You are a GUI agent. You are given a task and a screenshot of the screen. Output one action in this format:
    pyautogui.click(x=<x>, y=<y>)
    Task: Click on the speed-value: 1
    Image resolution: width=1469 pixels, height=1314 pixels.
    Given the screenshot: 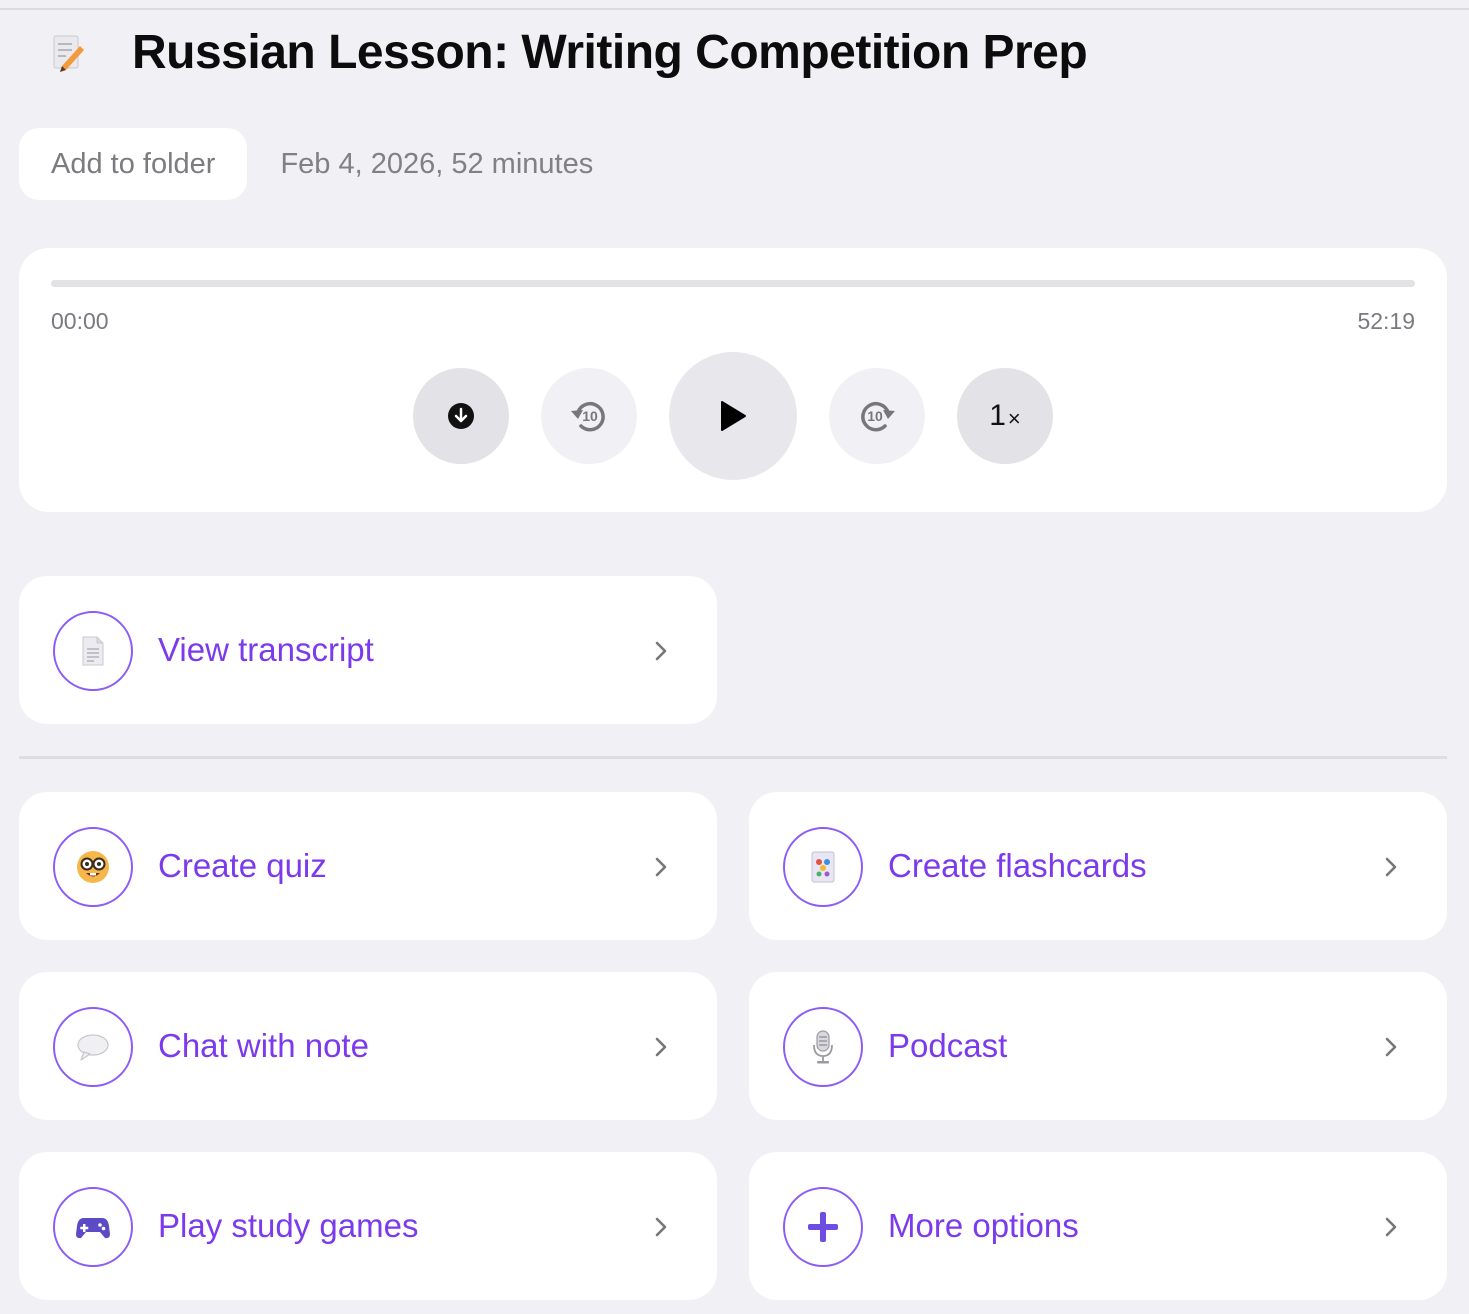 What is the action you would take?
    pyautogui.click(x=997, y=415)
    